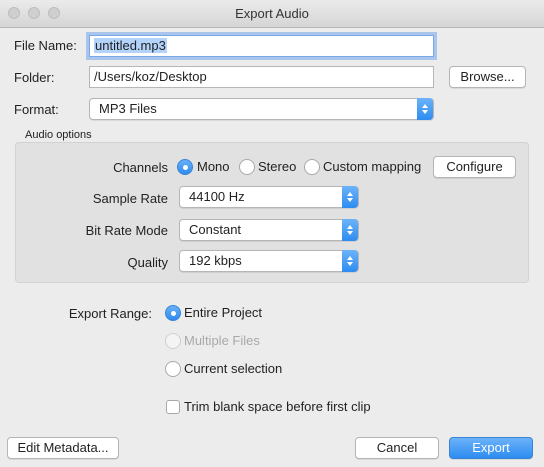 Image resolution: width=544 pixels, height=467 pixels. I want to click on audio-options-title: Audio options, so click(58, 135).